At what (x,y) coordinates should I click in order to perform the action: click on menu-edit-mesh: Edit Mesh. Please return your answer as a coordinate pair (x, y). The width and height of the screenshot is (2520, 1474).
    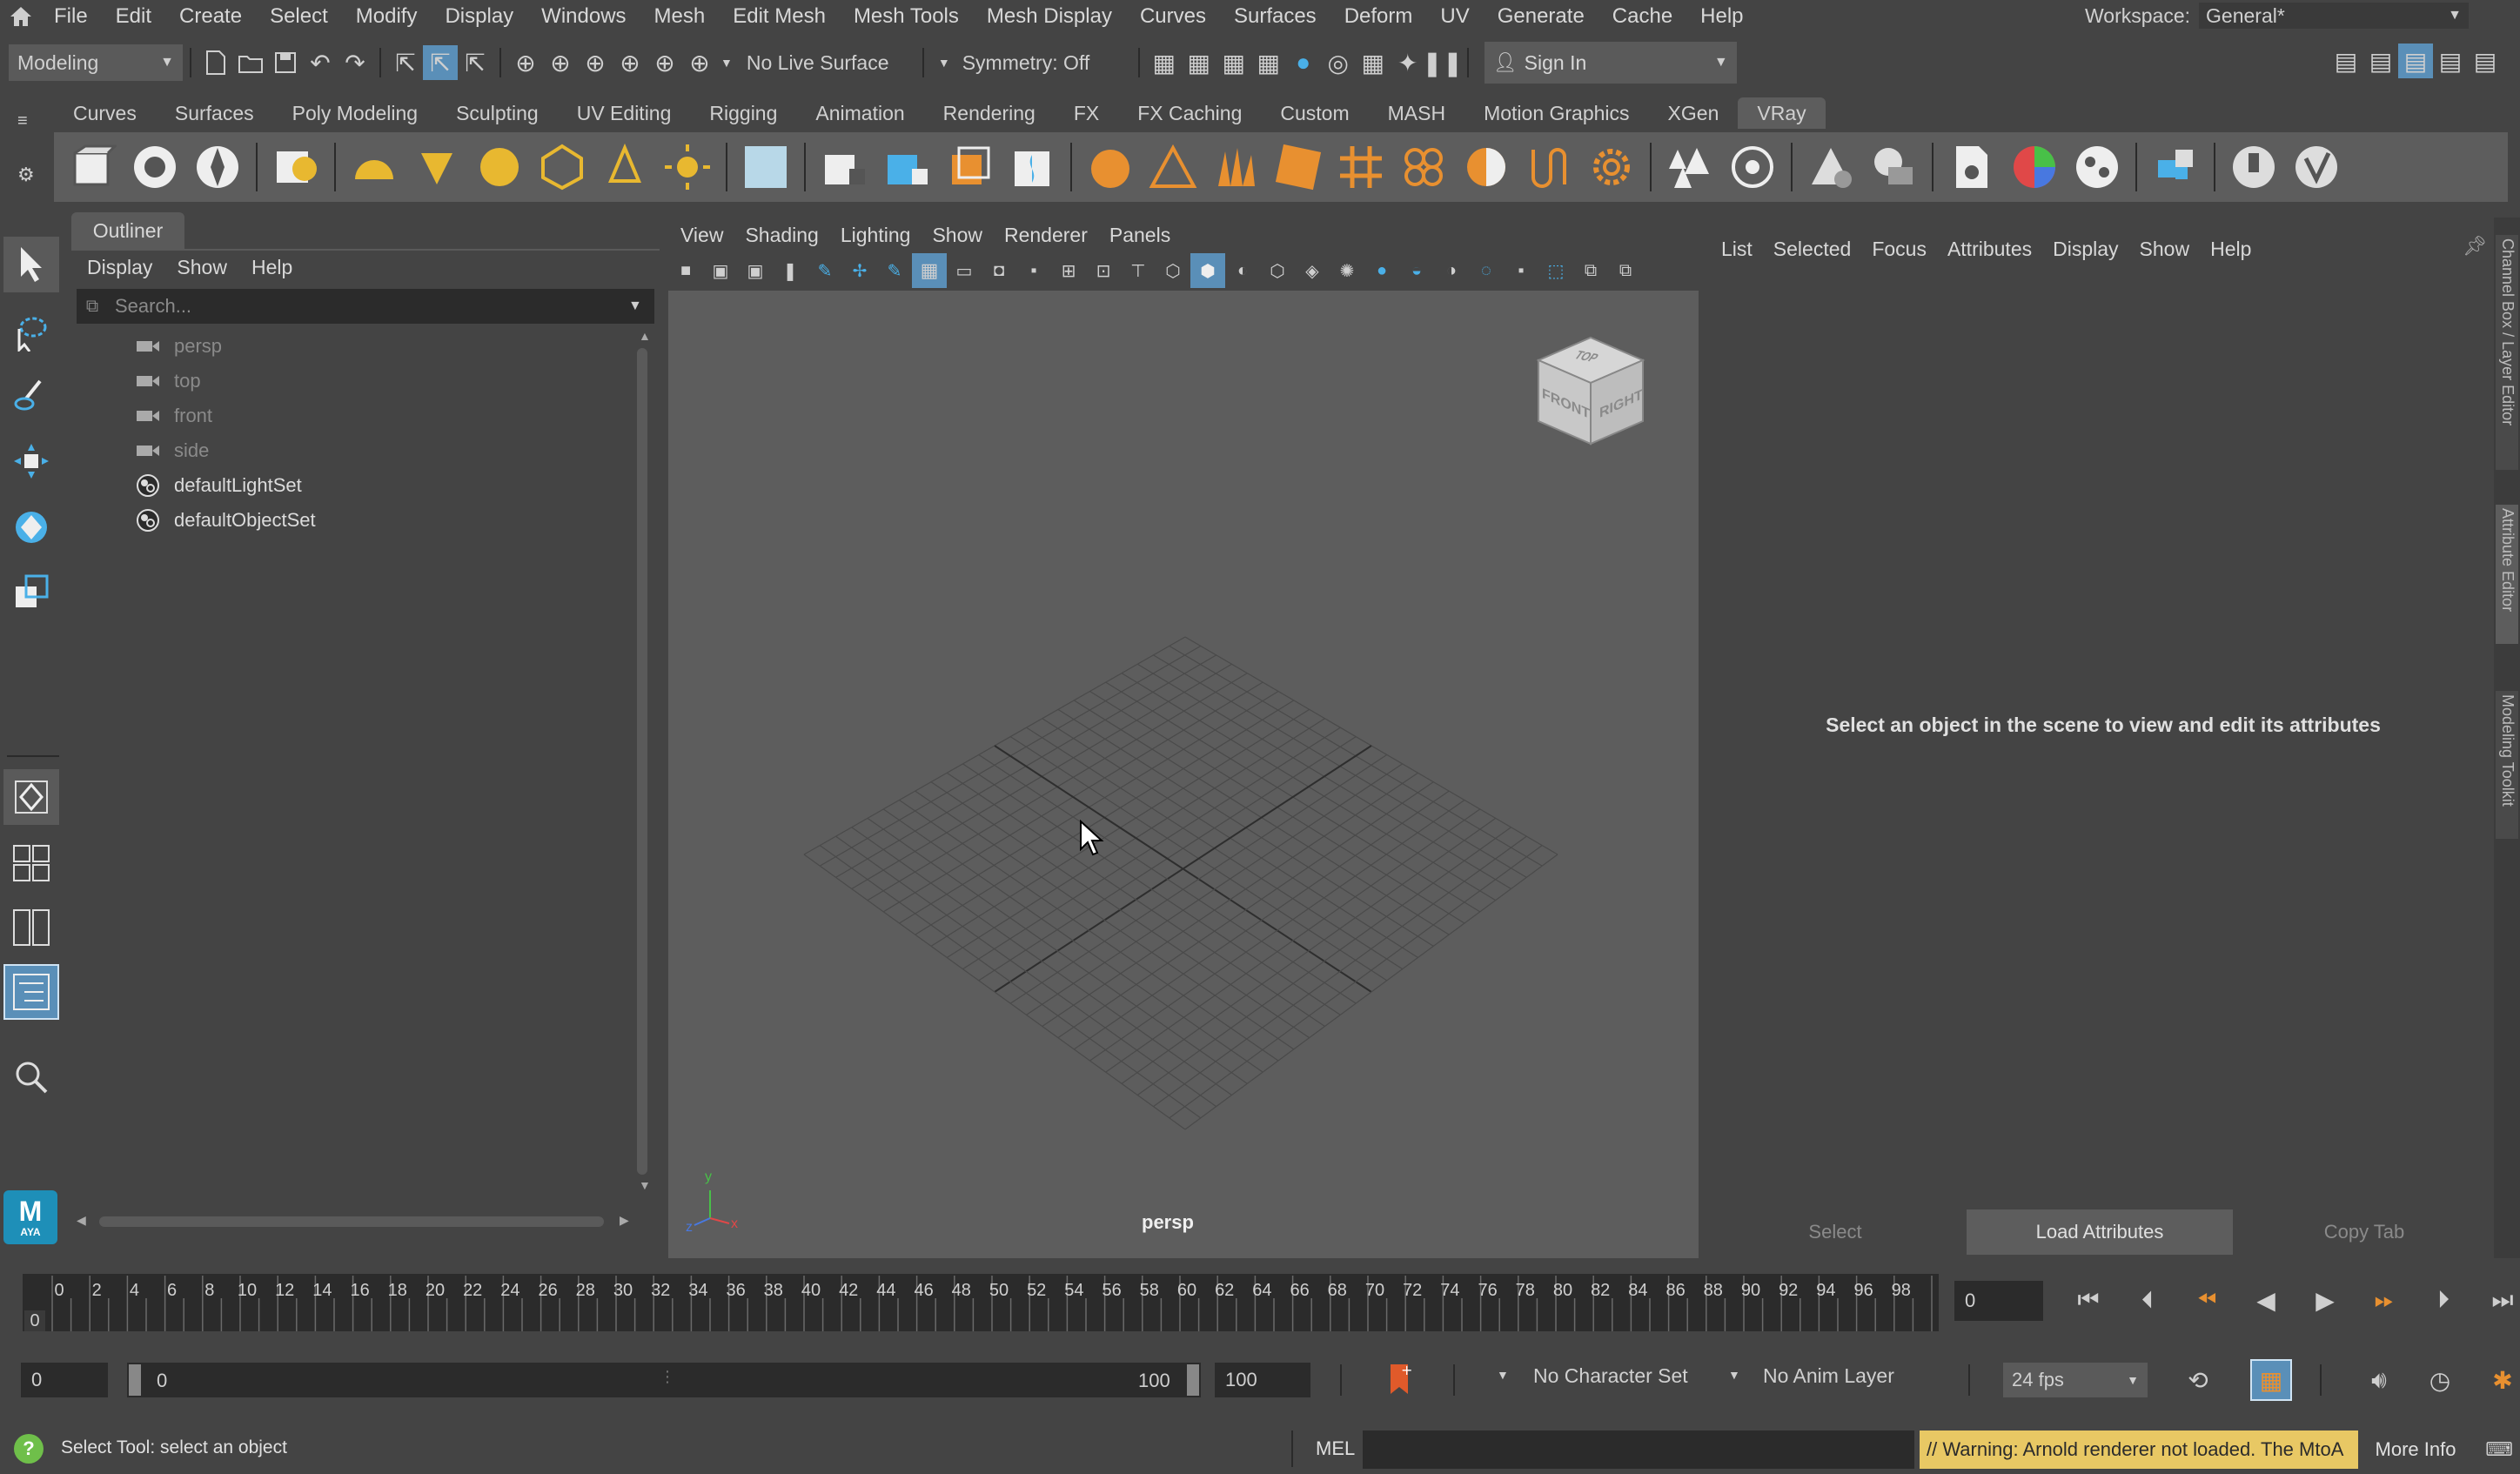
    Looking at the image, I should click on (779, 16).